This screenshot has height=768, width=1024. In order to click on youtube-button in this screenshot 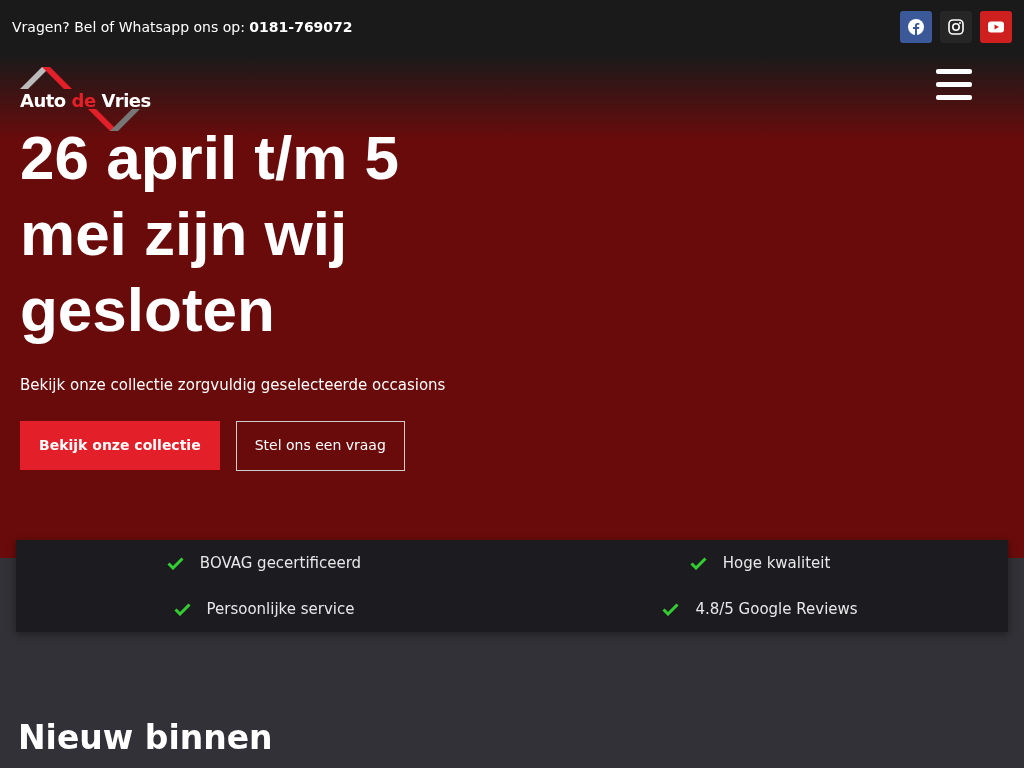, I will do `click(996, 27)`.